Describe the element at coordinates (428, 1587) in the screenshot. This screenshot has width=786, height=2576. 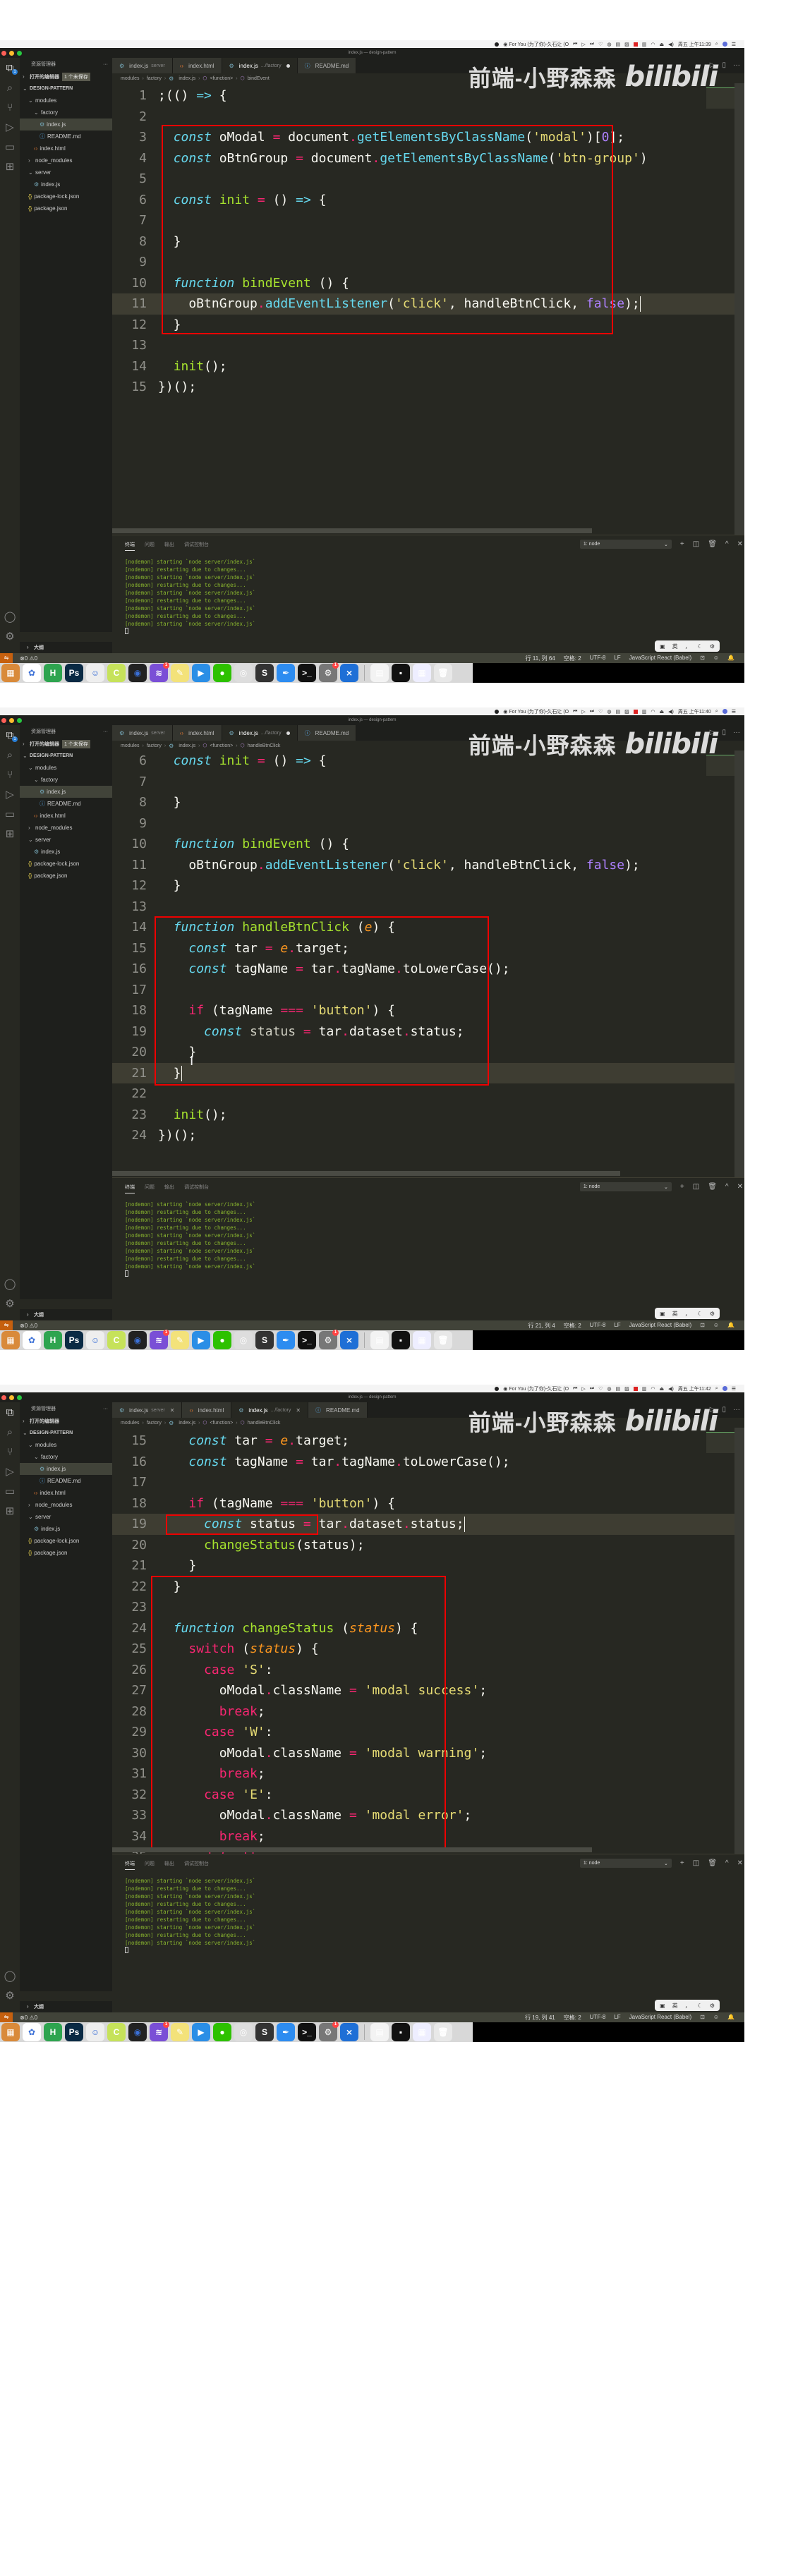
I see `code-line: 22 }` at that location.